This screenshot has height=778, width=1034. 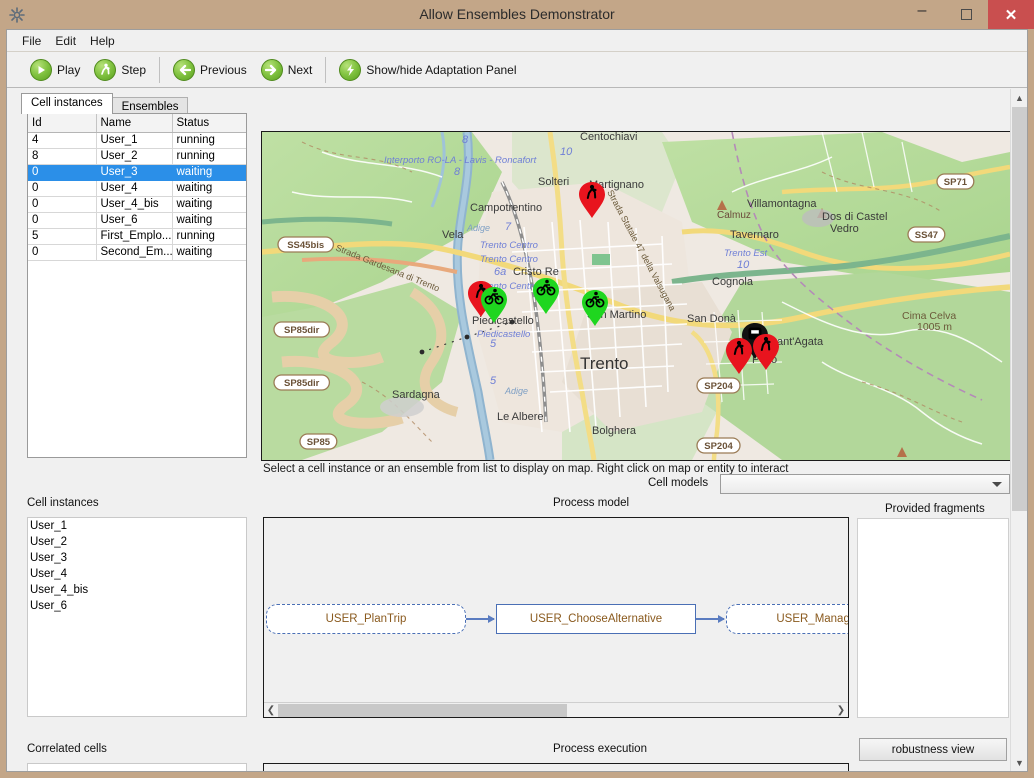 What do you see at coordinates (134, 123) in the screenshot?
I see `column-header-name: Name` at bounding box center [134, 123].